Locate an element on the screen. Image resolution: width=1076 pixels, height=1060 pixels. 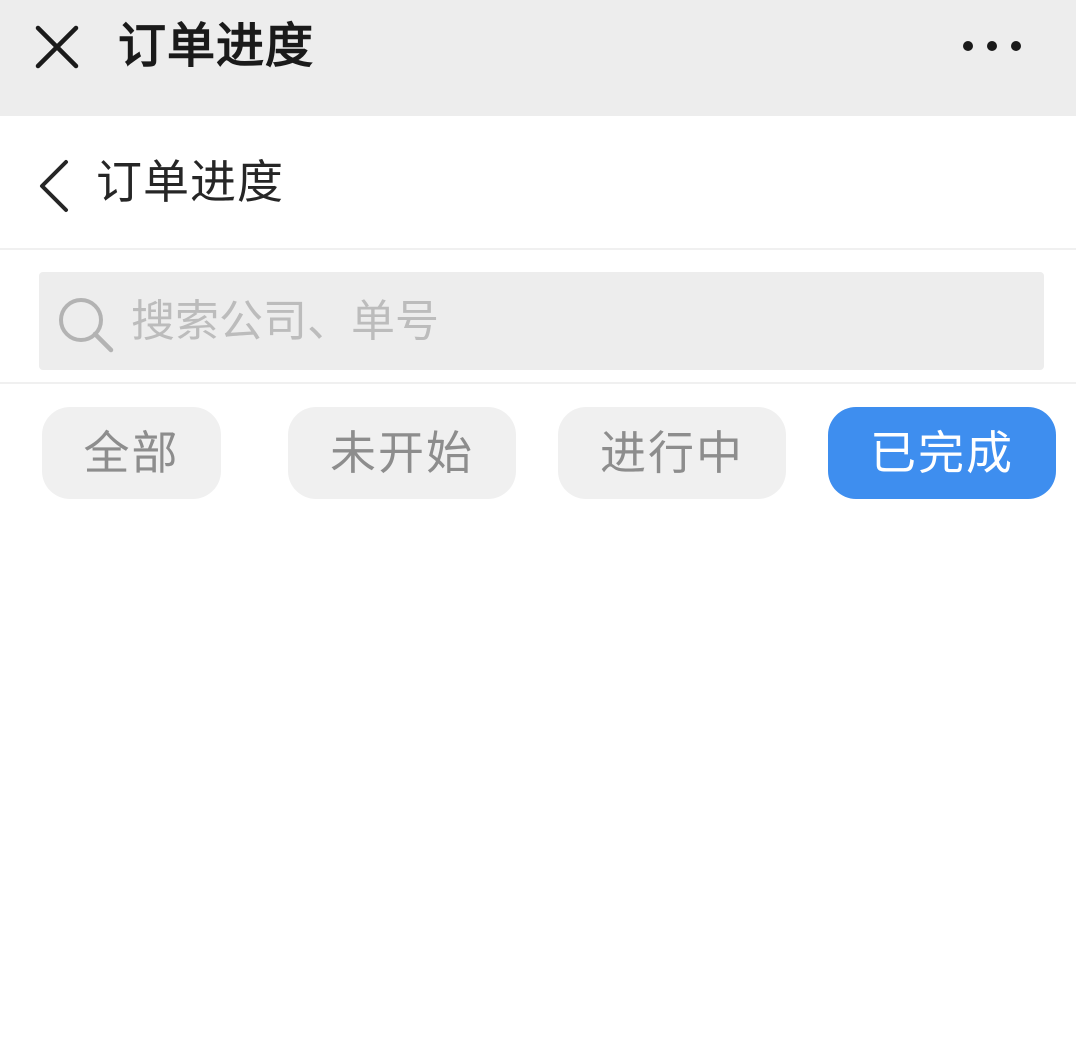
chevron-left-icon is located at coordinates (54, 186).